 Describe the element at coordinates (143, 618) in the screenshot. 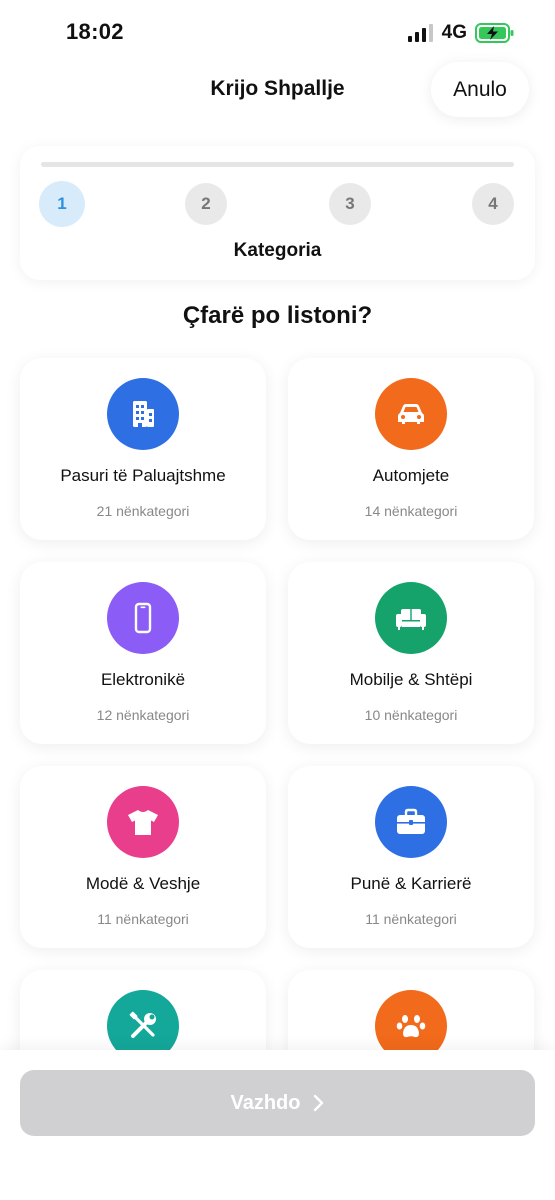

I see `phone-icon` at that location.